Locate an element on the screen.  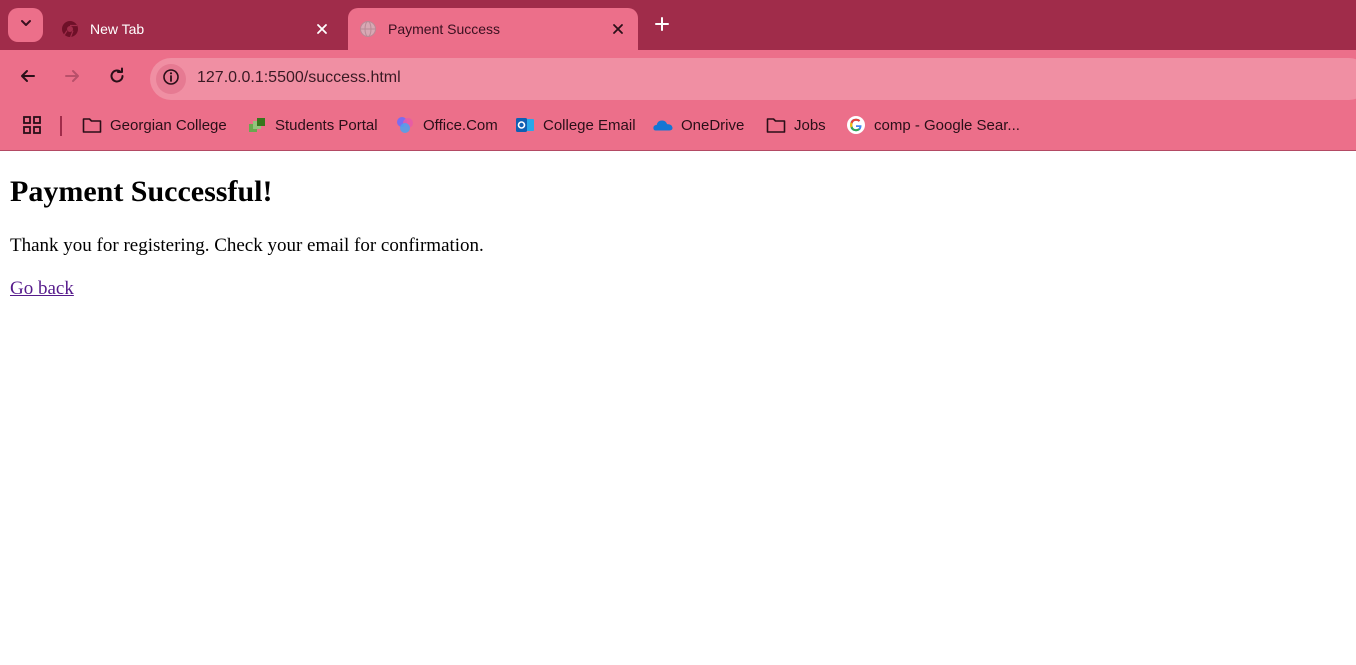
arrow-left-icon is located at coordinates (28, 78).